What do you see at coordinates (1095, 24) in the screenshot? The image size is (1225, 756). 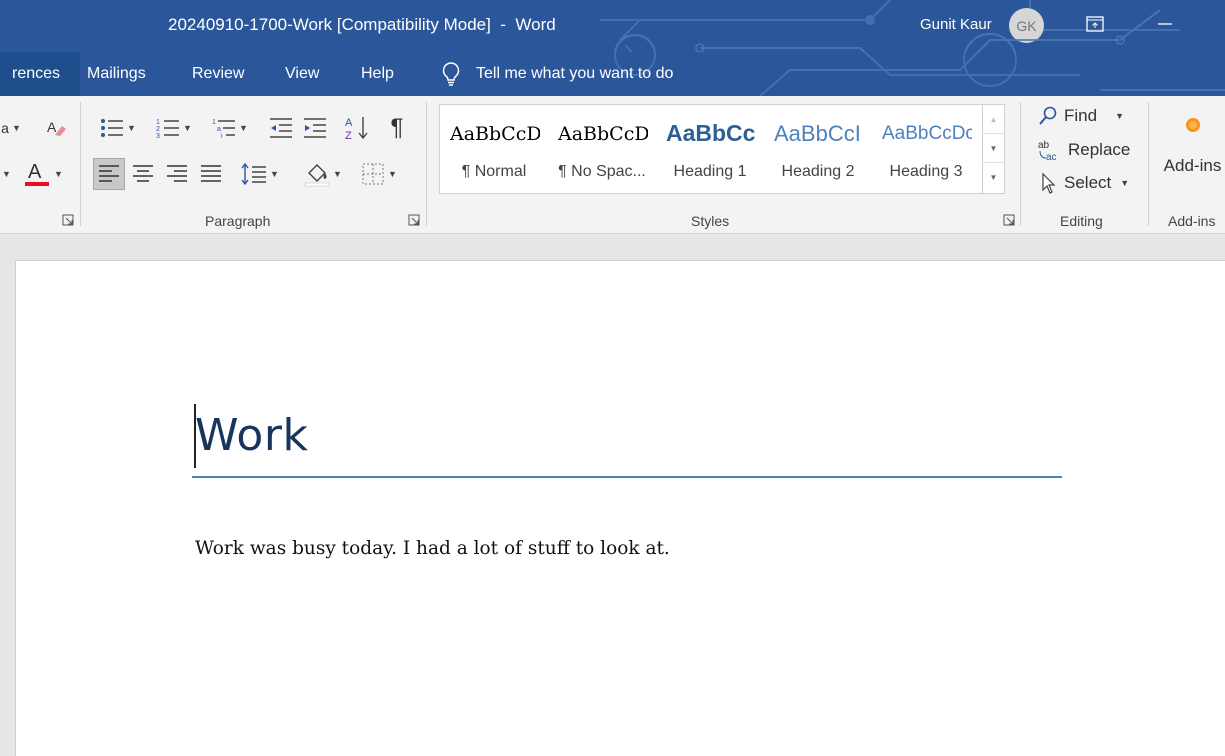 I see `ribbon-display-options-icon` at bounding box center [1095, 24].